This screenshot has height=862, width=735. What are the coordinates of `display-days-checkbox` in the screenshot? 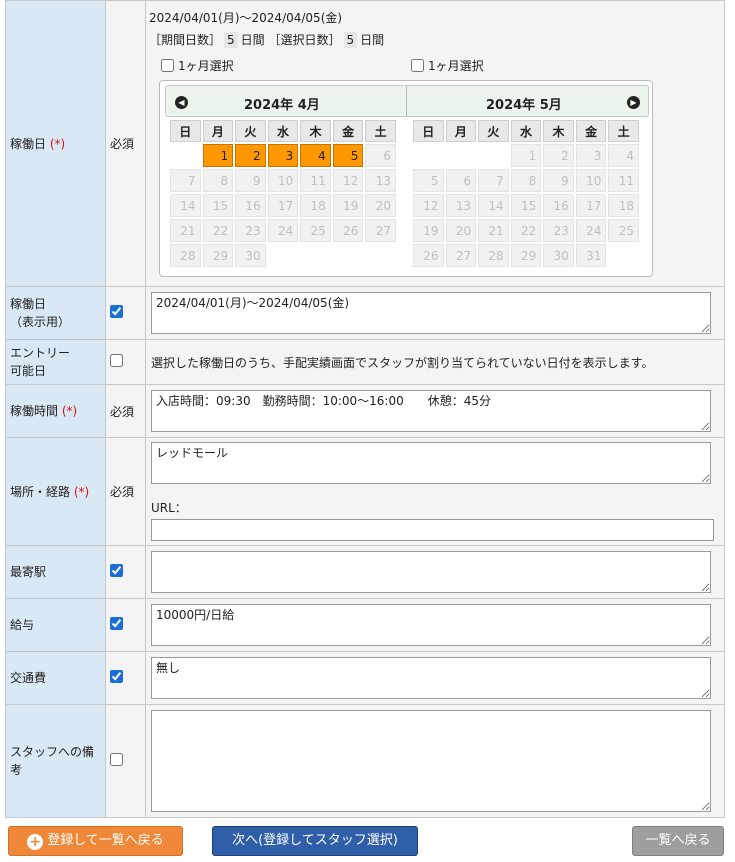 It's located at (116, 311).